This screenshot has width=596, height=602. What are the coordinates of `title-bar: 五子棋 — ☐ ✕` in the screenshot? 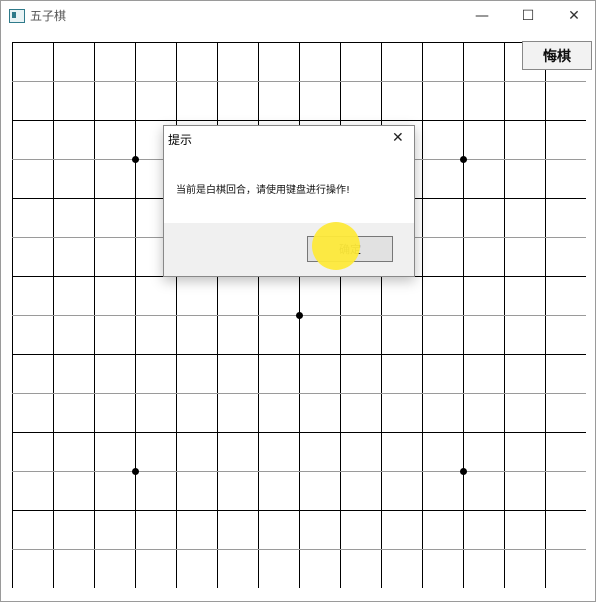 It's located at (298, 16).